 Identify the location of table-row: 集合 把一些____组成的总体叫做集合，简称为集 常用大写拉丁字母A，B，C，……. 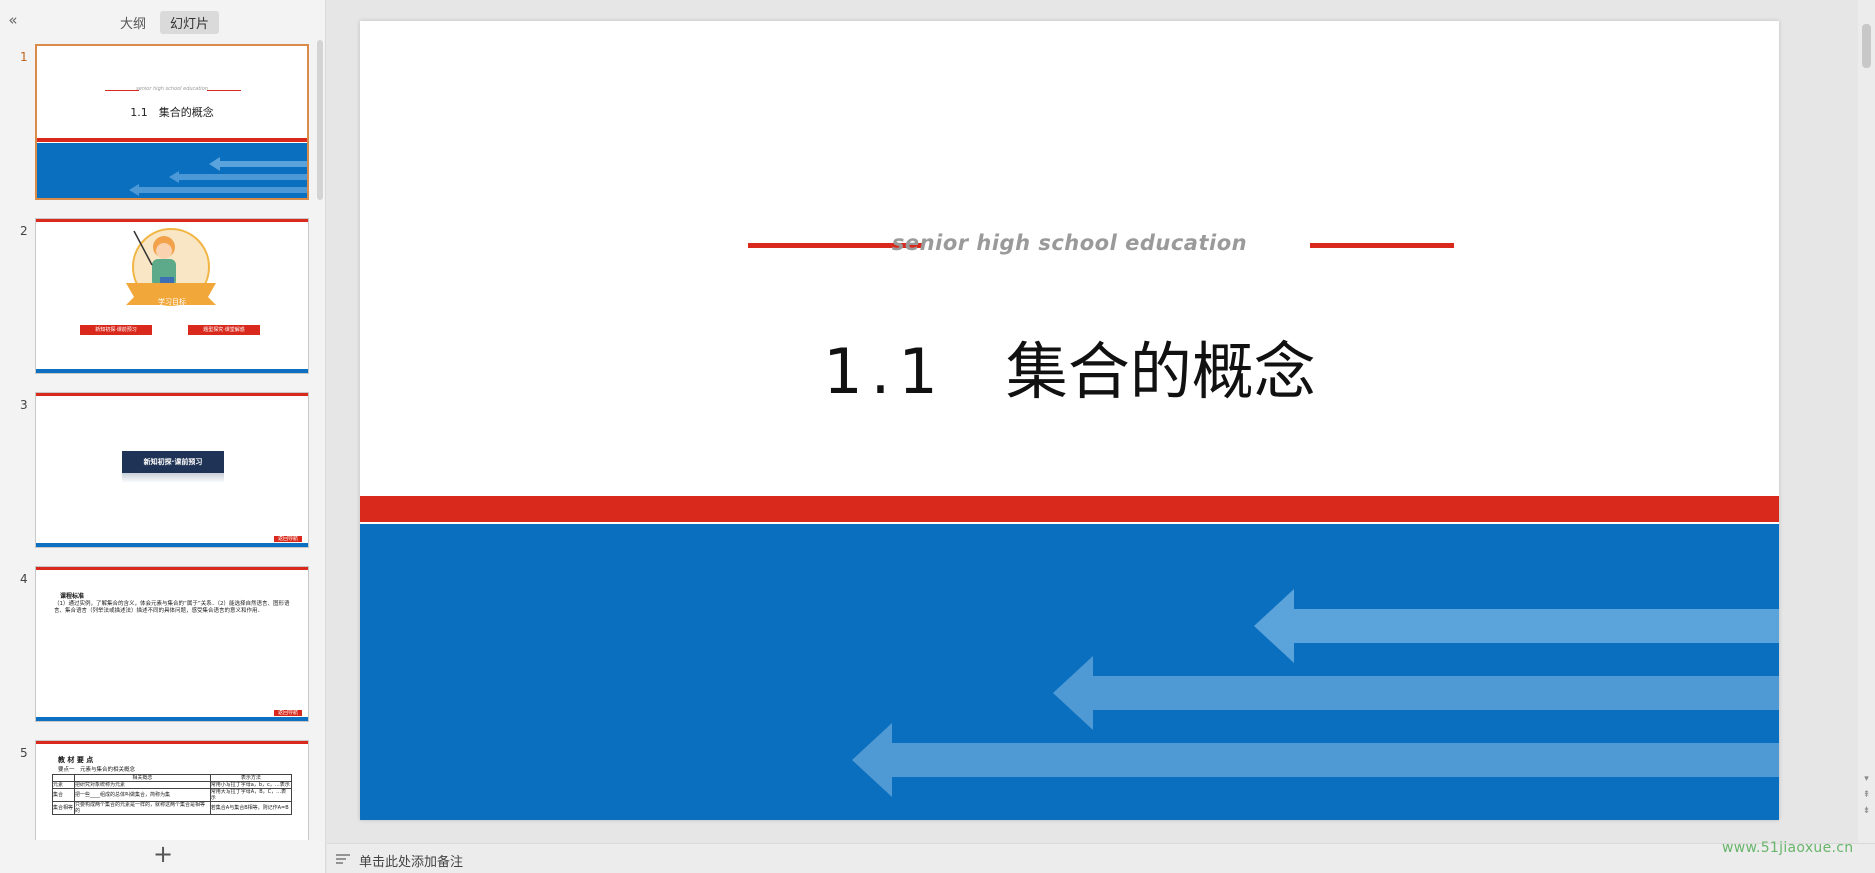
(172, 795).